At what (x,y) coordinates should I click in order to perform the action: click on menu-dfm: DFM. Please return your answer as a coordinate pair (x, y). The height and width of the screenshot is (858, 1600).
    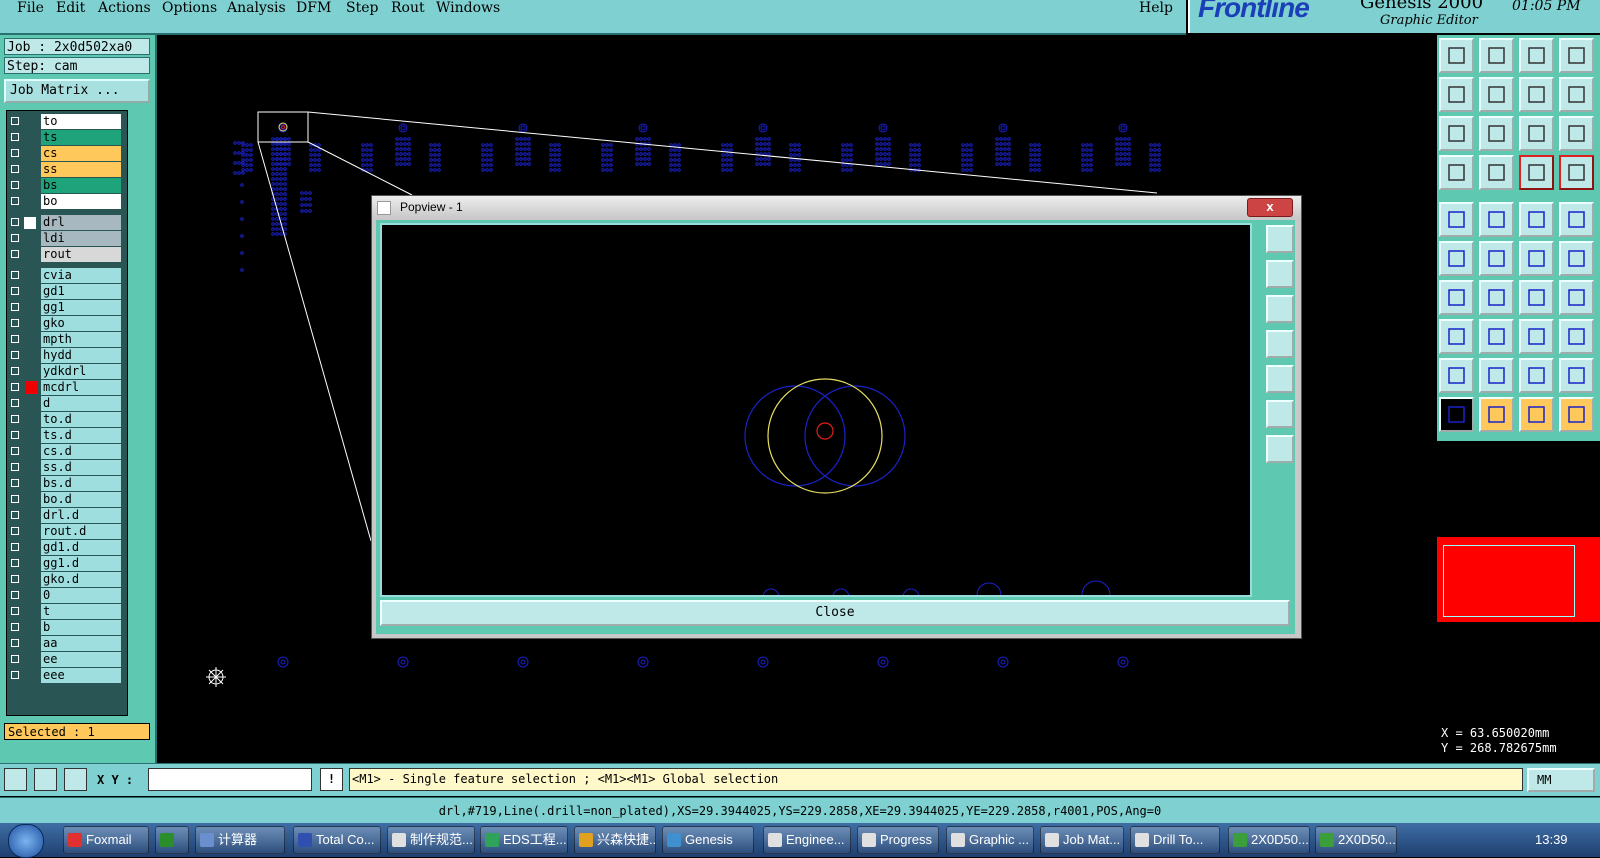
    Looking at the image, I should click on (313, 8).